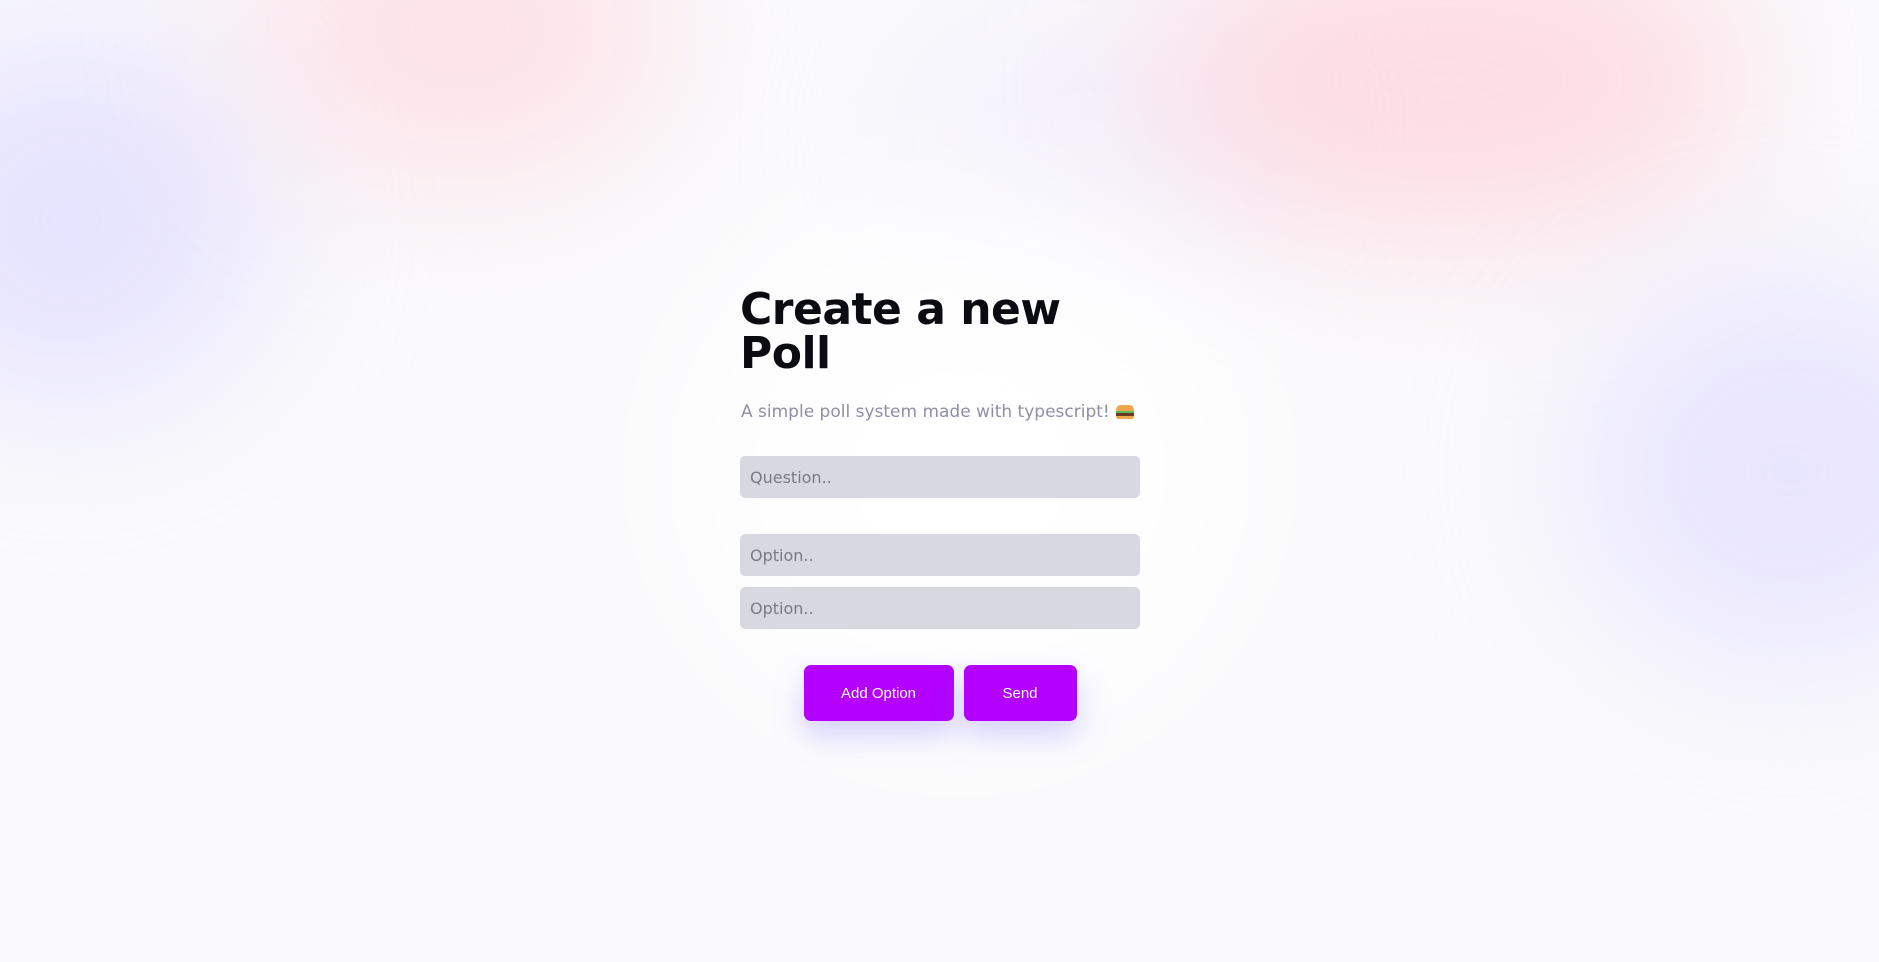 This screenshot has width=1879, height=962. I want to click on hamburger-icon, so click(1124, 412).